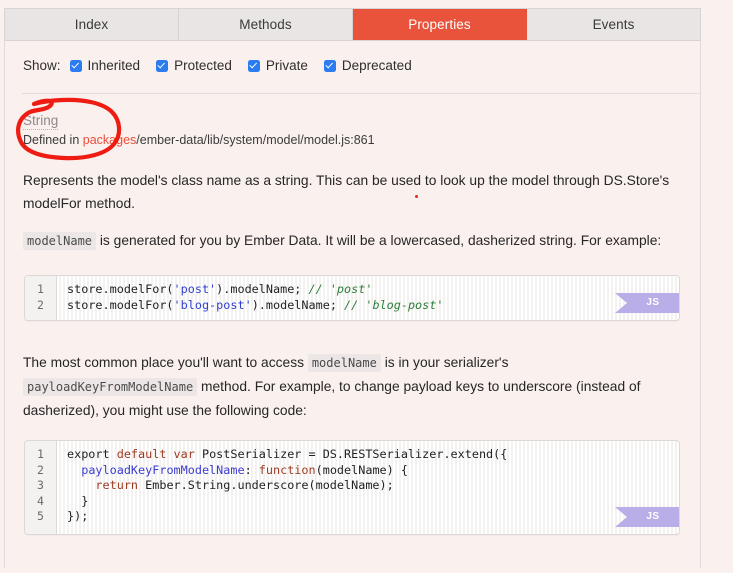 This screenshot has height=573, width=733. Describe the element at coordinates (376, 65) in the screenshot. I see `filter-deprecated-label: Deprecated` at that location.